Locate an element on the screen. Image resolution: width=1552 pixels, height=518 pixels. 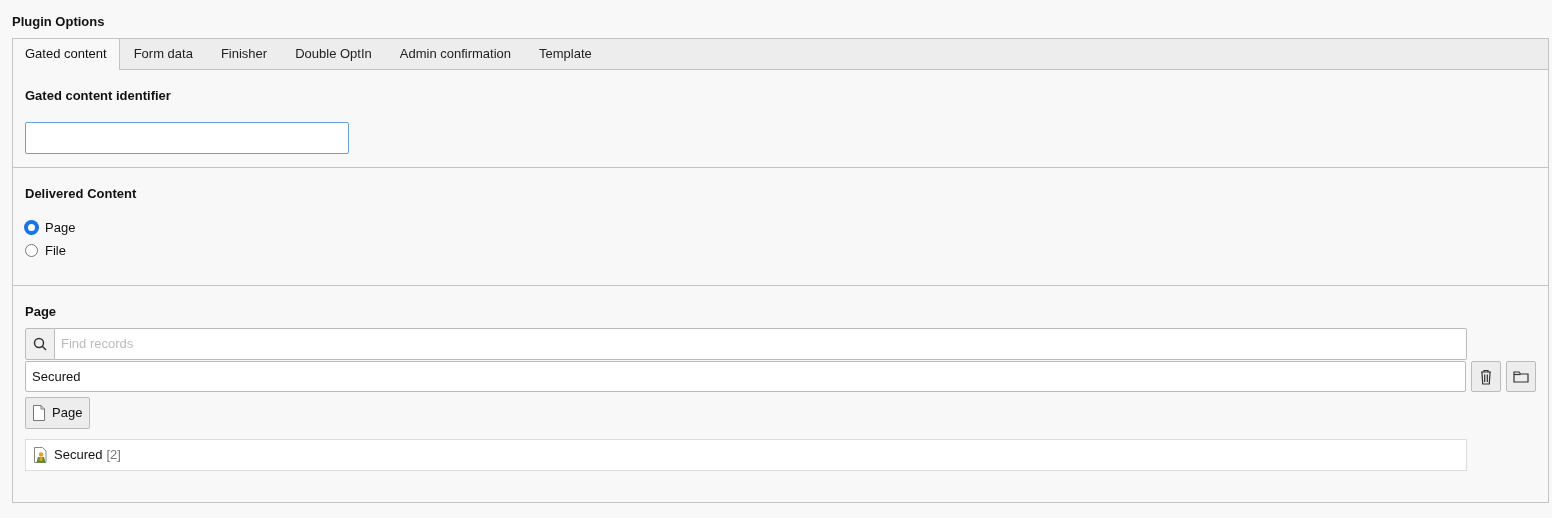
field-label: Gated content identifier is located at coordinates (98, 95).